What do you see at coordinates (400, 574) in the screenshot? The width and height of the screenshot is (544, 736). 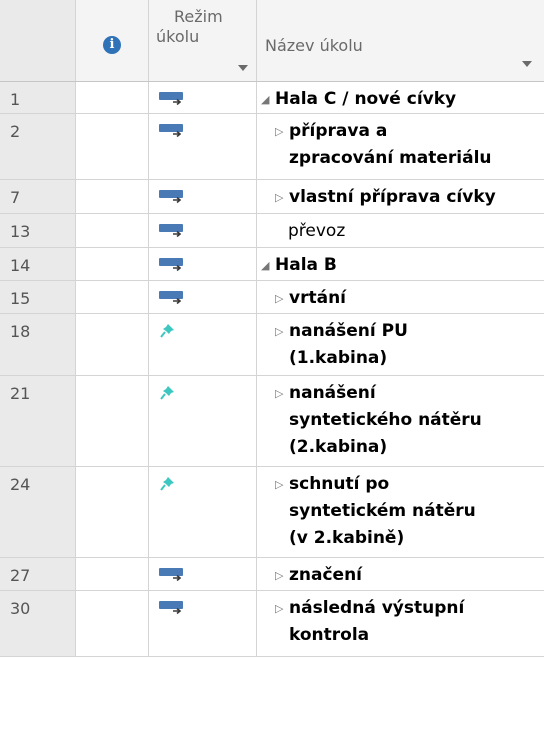 I see `task-name-cell: ▷ značení` at bounding box center [400, 574].